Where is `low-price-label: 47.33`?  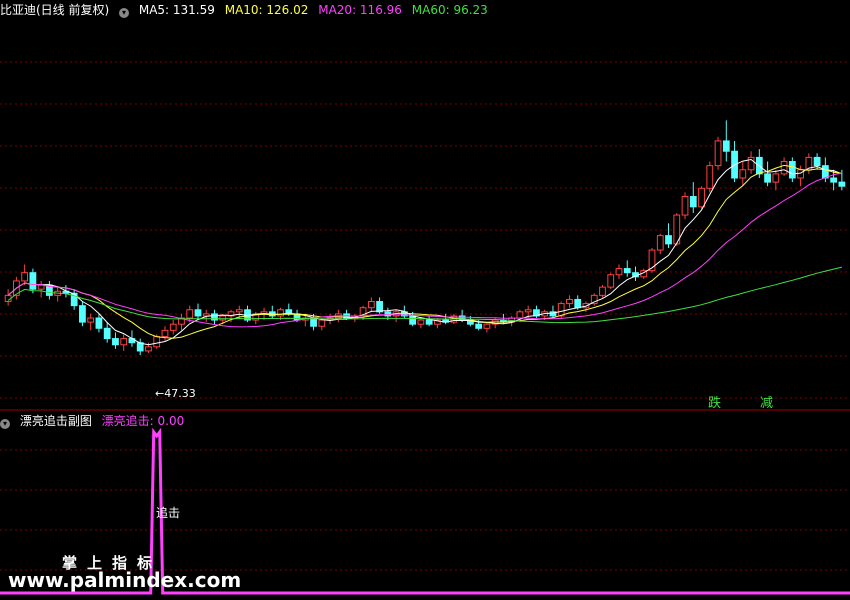
low-price-label: 47.33 is located at coordinates (180, 393).